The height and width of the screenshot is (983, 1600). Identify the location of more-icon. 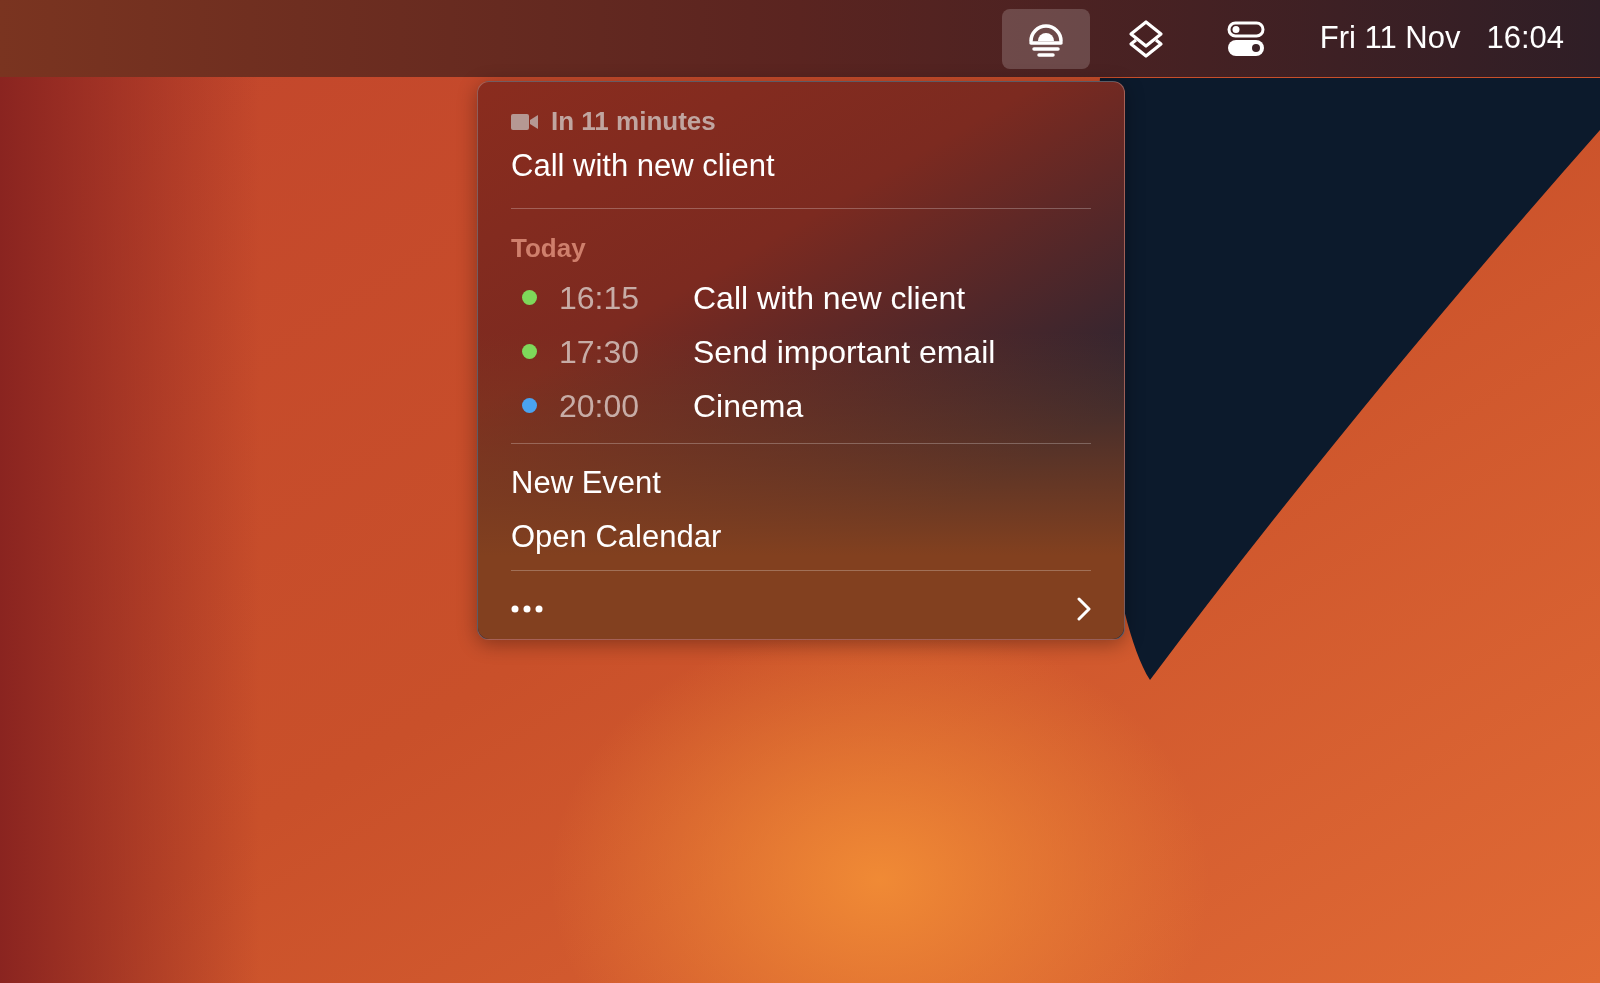
(527, 608).